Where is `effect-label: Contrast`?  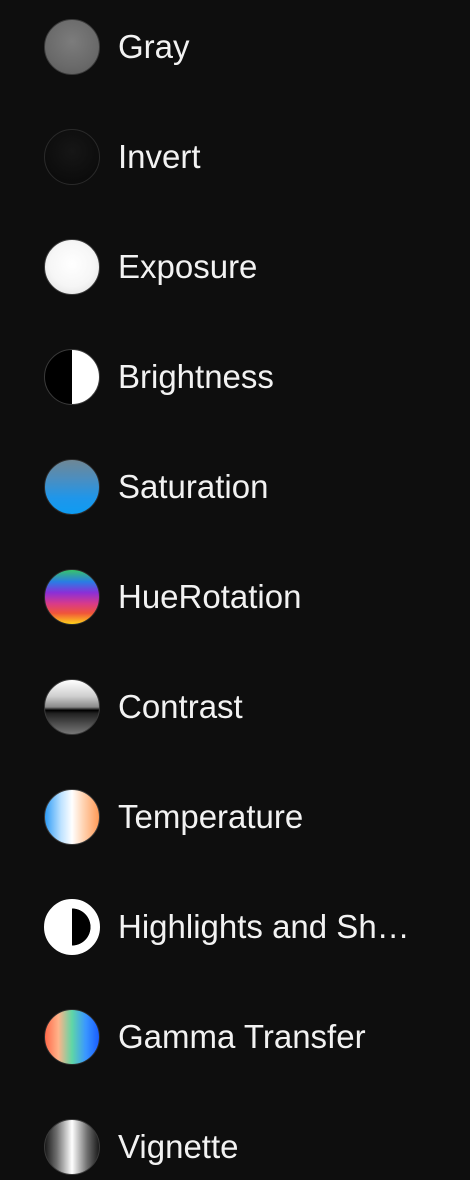 effect-label: Contrast is located at coordinates (180, 706).